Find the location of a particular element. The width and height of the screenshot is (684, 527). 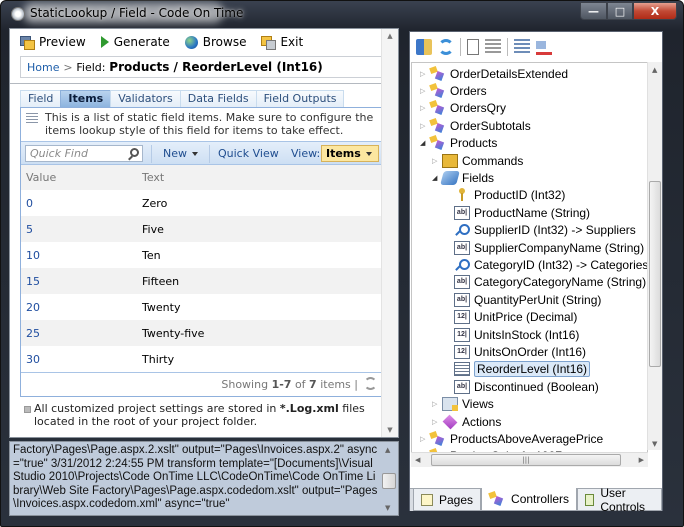

sync-icon is located at coordinates (424, 47).